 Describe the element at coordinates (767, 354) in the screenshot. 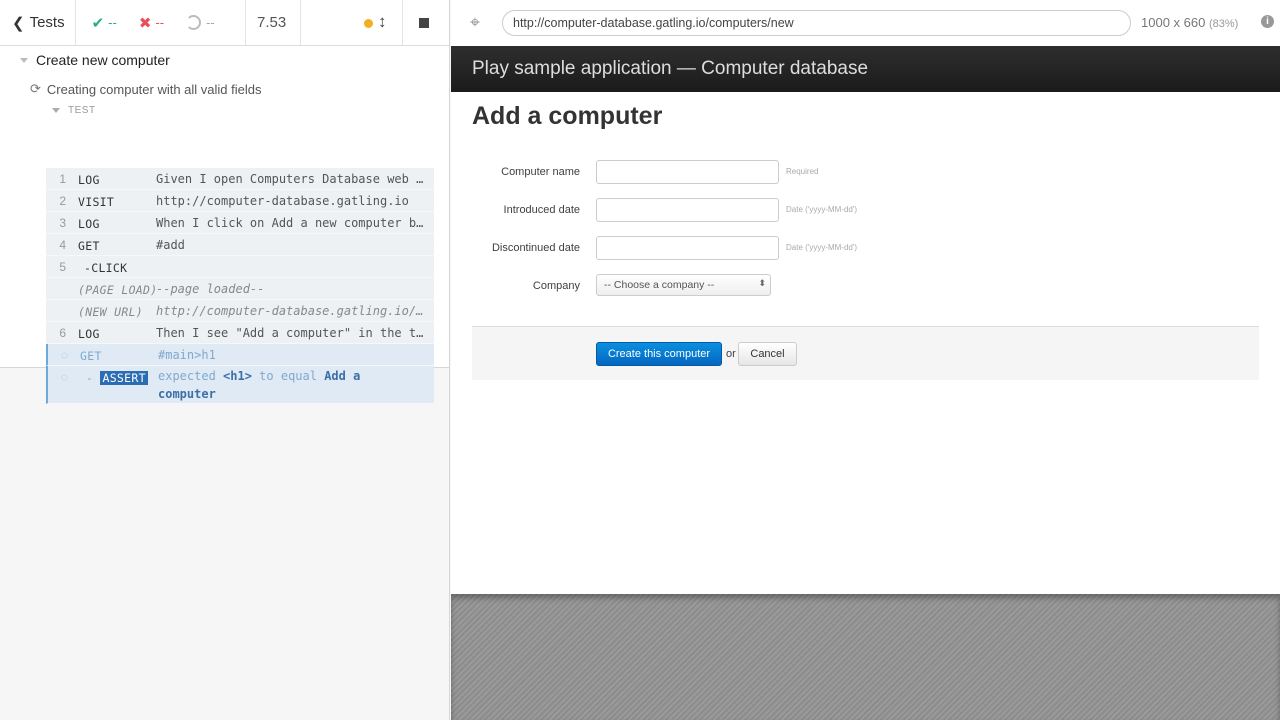

I see `cancel-button: Cancel` at that location.